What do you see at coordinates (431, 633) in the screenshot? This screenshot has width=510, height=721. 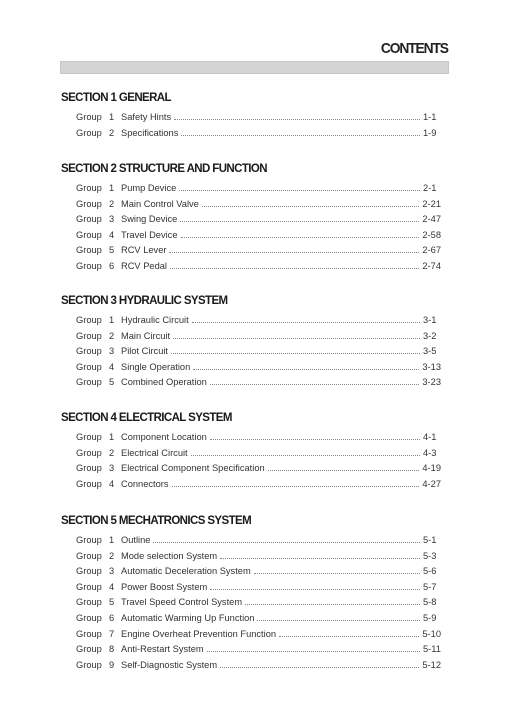 I see `page-number: 5-10` at bounding box center [431, 633].